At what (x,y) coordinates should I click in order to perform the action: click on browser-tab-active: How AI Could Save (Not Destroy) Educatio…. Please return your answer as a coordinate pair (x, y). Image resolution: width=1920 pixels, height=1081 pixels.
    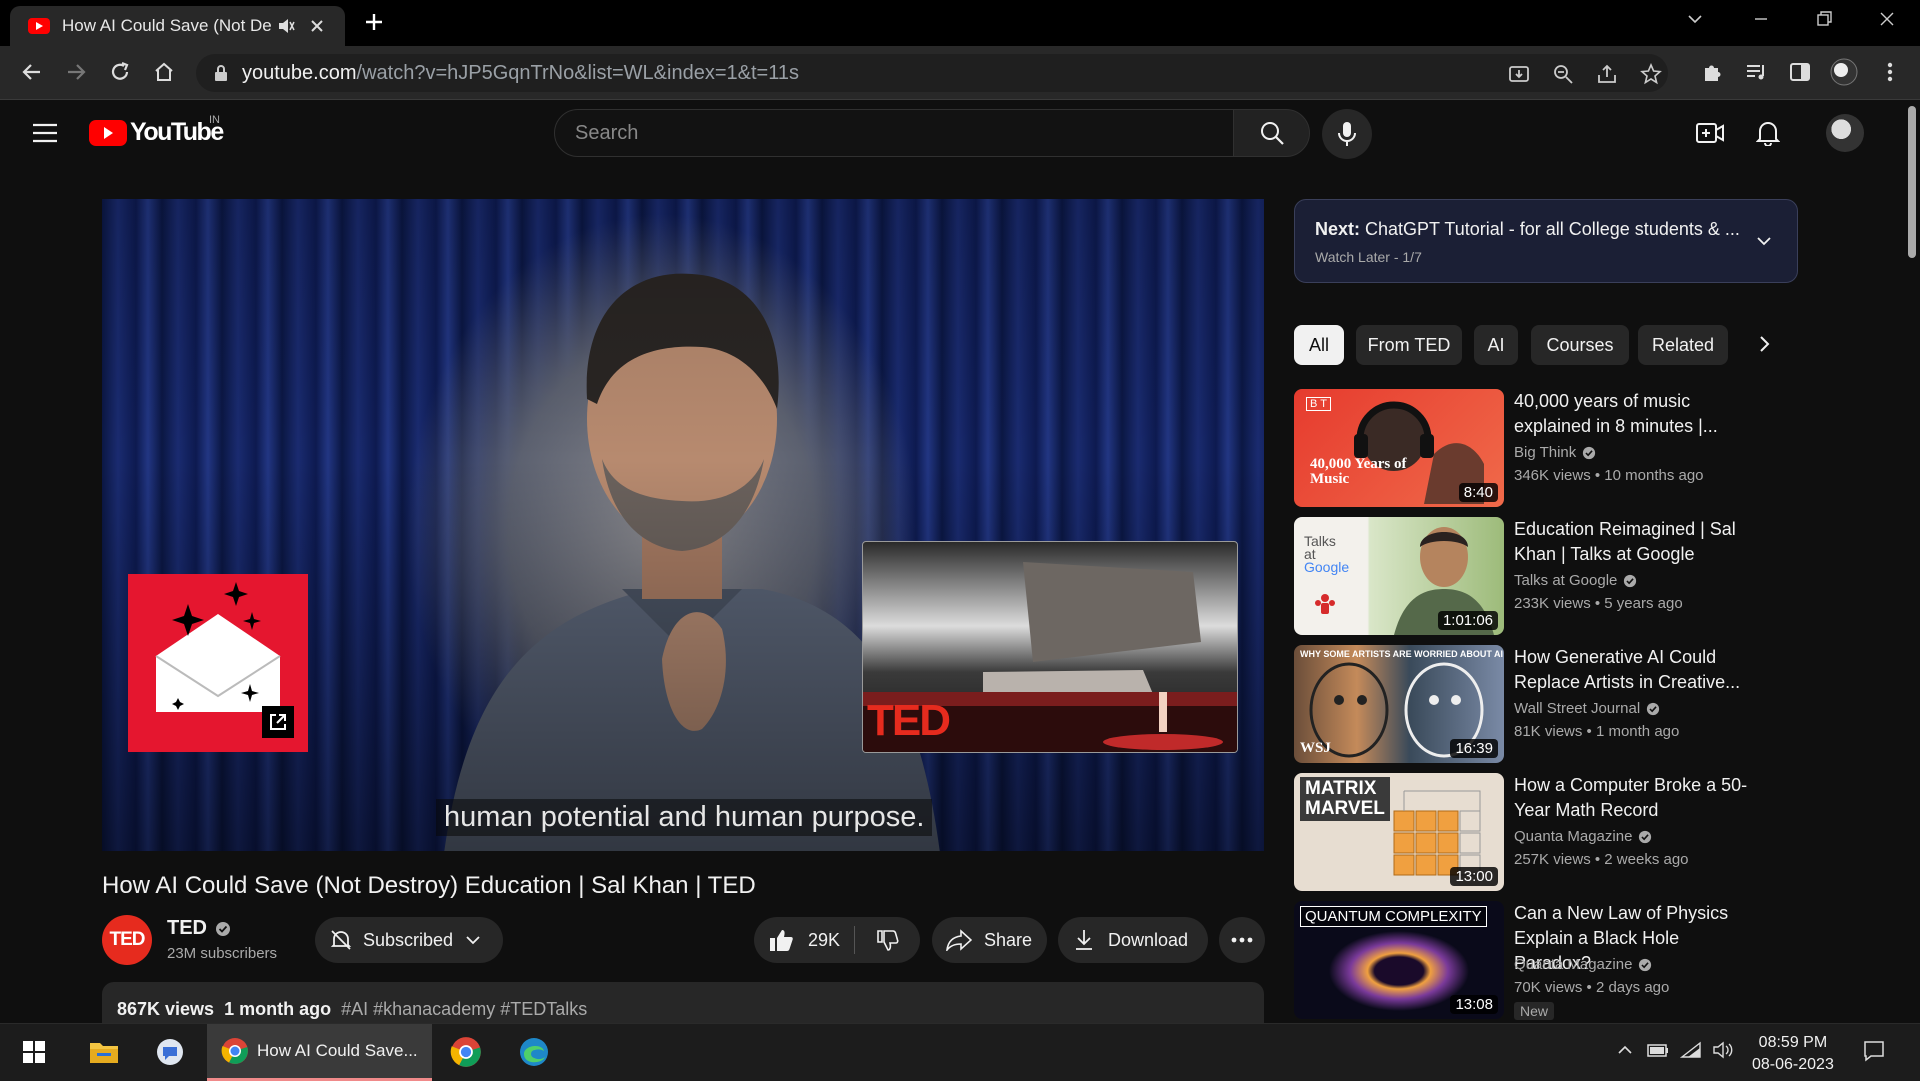
    Looking at the image, I should click on (177, 26).